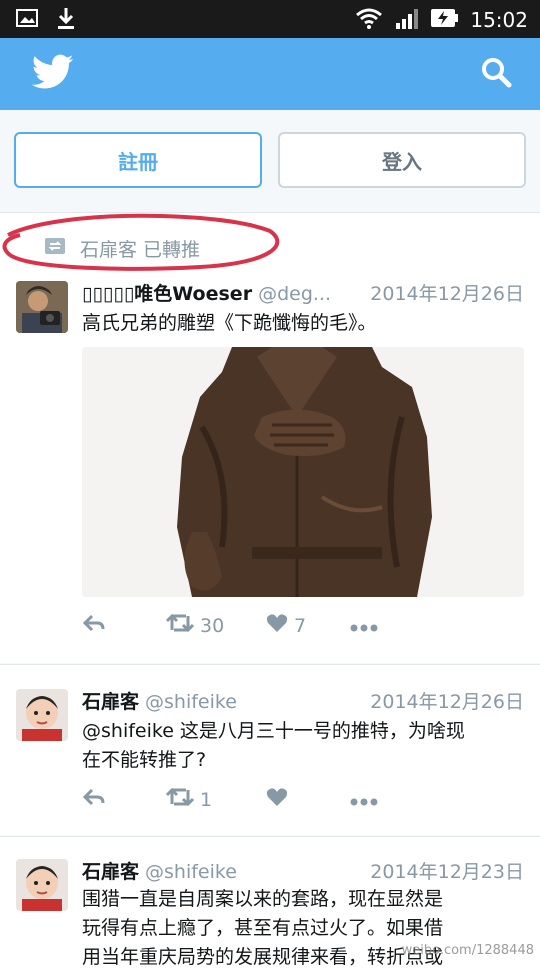 This screenshot has height=972, width=540. I want to click on tweet-header: 石扉客 @shifeike 2014年12月23日, so click(303, 870).